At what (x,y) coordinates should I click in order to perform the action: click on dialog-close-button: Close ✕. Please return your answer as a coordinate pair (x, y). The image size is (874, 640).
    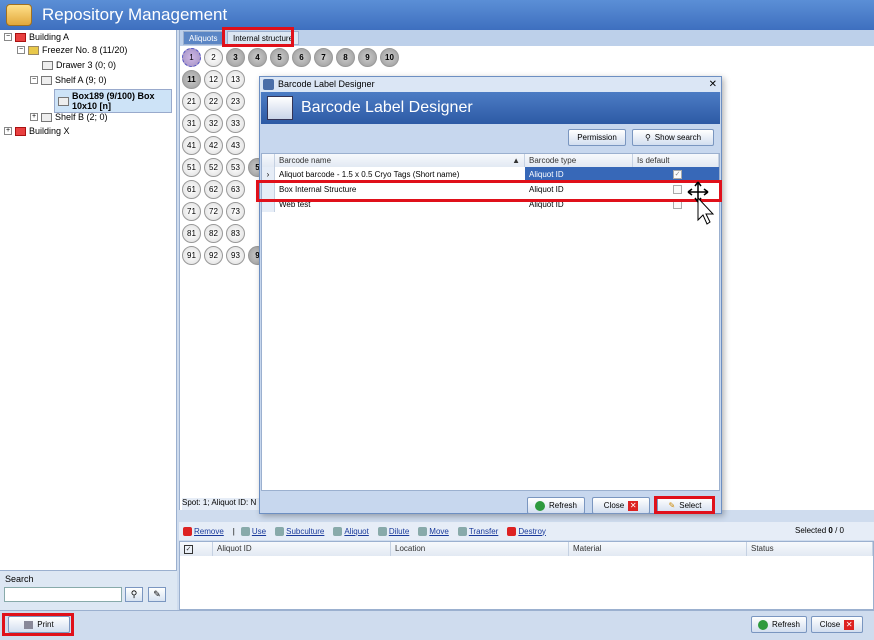
    Looking at the image, I should click on (621, 505).